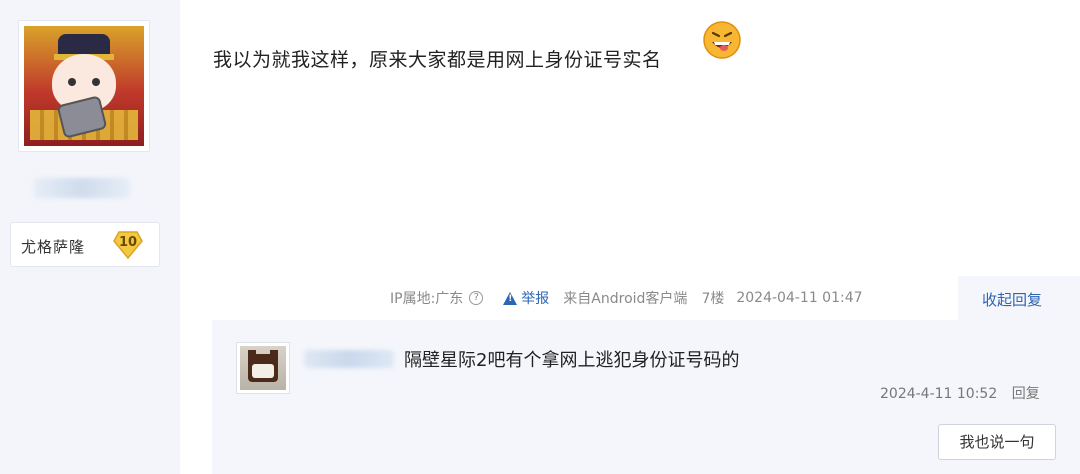 This screenshot has height=474, width=1080. Describe the element at coordinates (799, 298) in the screenshot. I see `post-timestamp: 2024-04-11 01:47` at that location.